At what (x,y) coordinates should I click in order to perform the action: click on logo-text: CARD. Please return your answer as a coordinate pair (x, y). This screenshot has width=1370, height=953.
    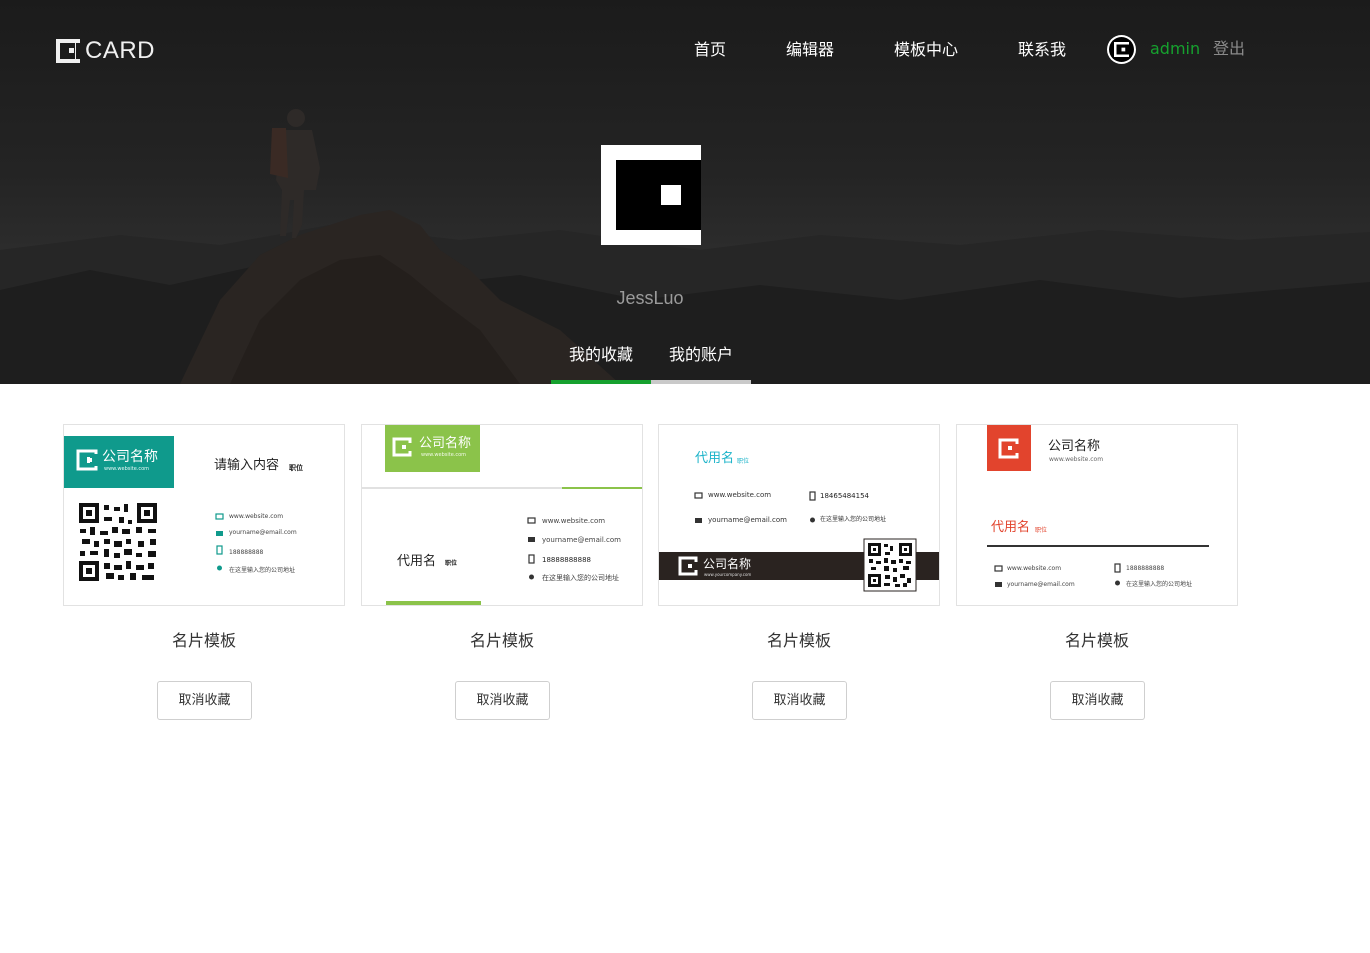
    Looking at the image, I should click on (120, 50).